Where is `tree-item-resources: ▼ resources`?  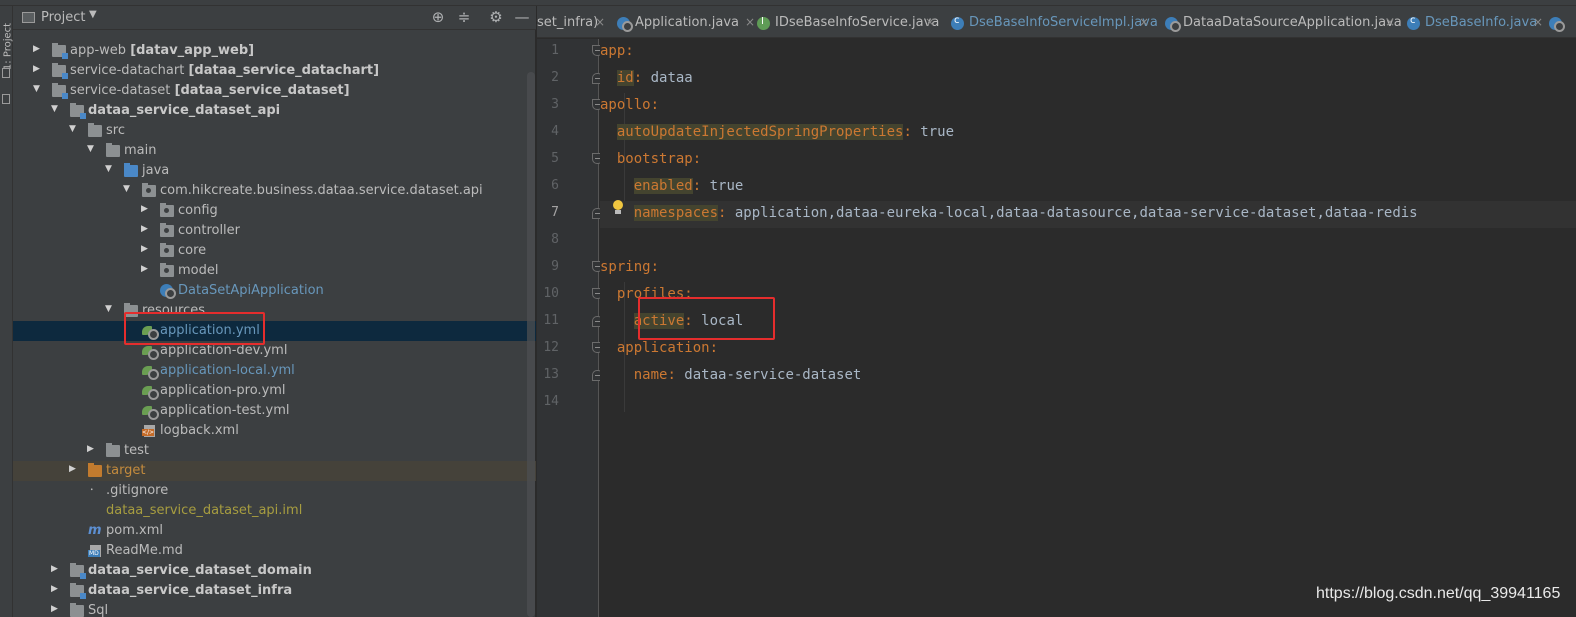 tree-item-resources: ▼ resources is located at coordinates (274, 311).